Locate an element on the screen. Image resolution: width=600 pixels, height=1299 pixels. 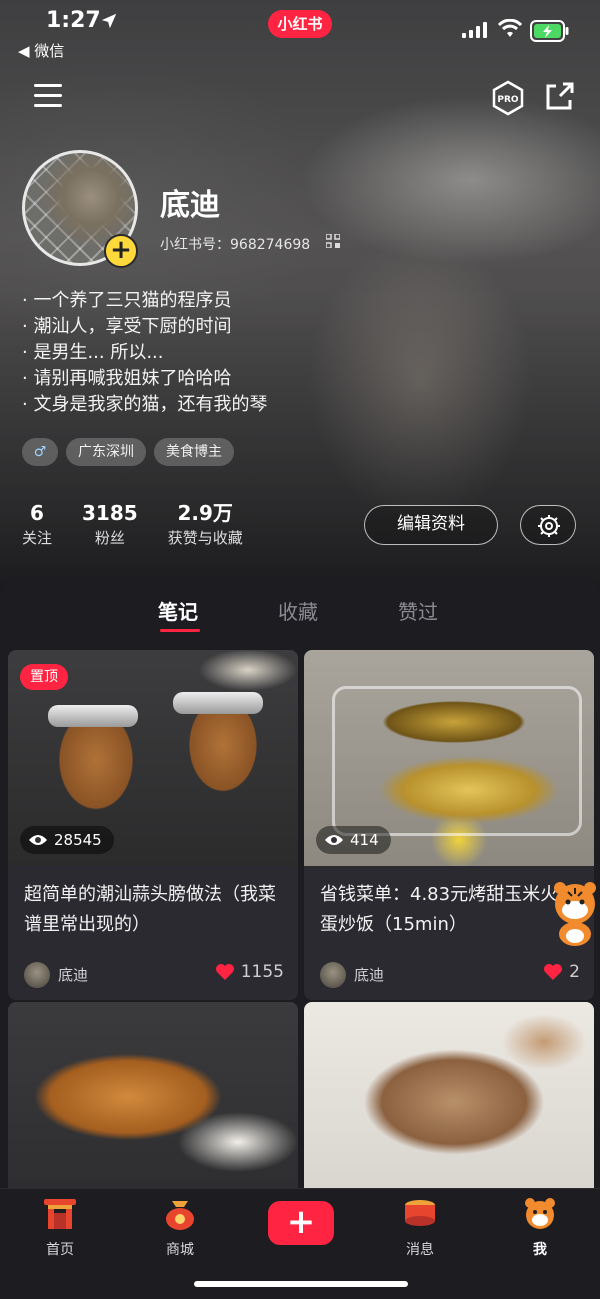
edit-profile-button: 编辑资料 is located at coordinates (431, 525).